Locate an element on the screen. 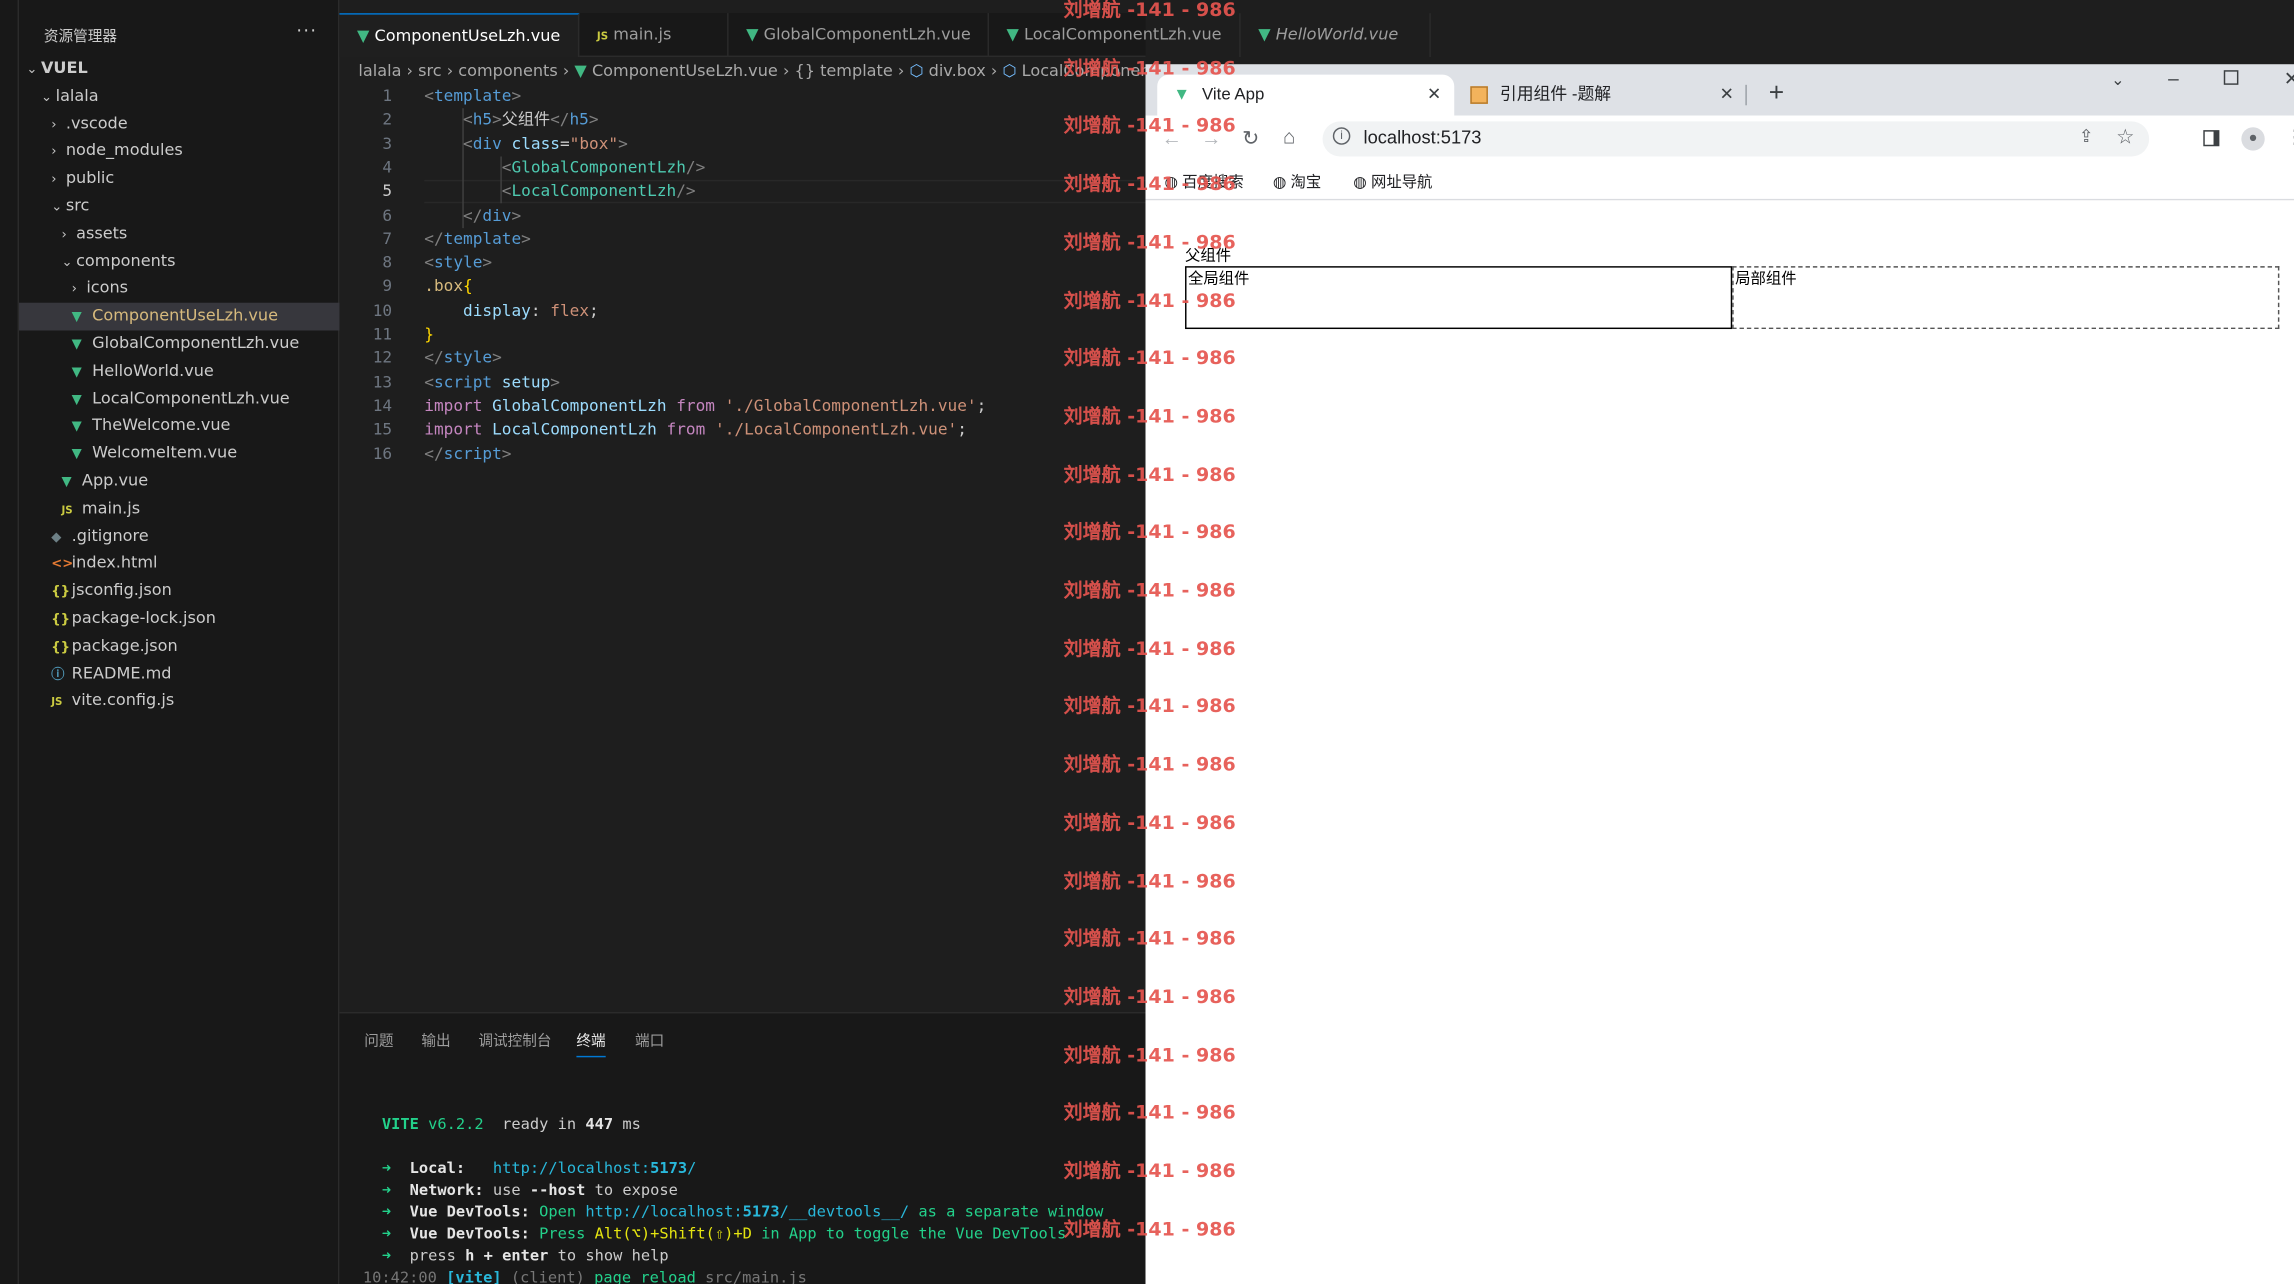  omnibox: i localhost:5173 ⇪ ☆ is located at coordinates (1736, 139).